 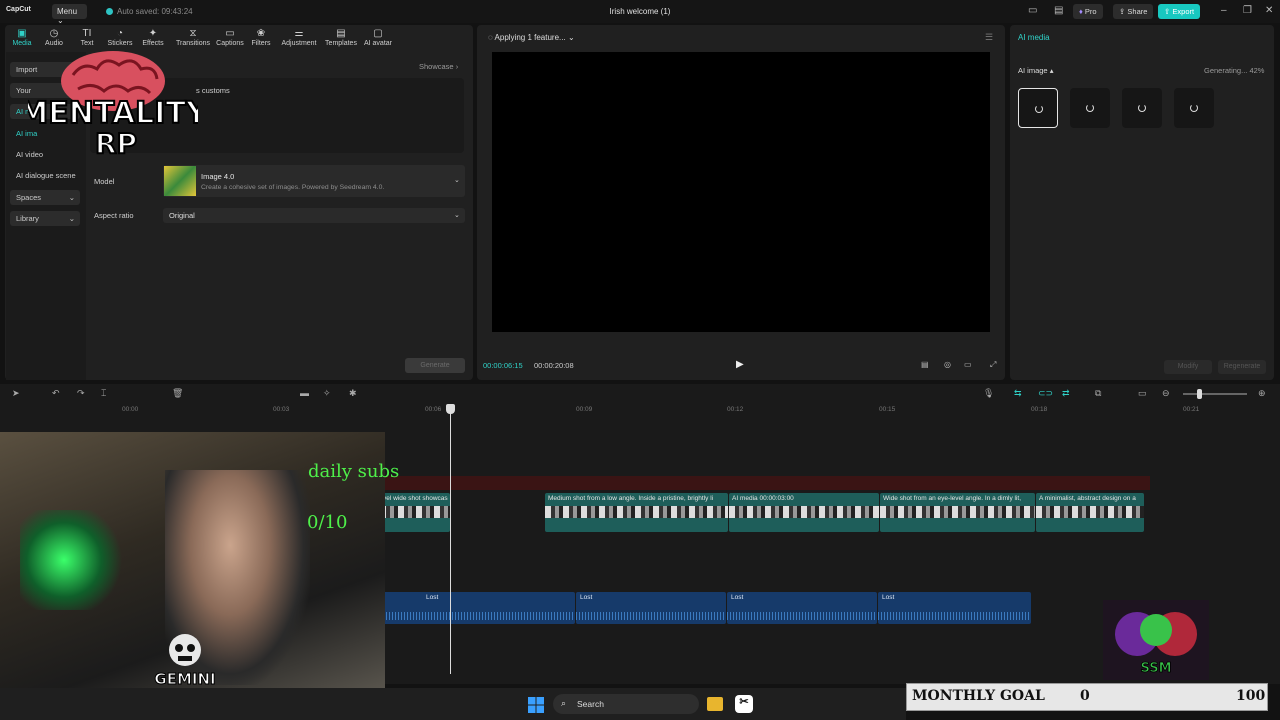 What do you see at coordinates (341, 33) in the screenshot?
I see `templates-icon: ▤` at bounding box center [341, 33].